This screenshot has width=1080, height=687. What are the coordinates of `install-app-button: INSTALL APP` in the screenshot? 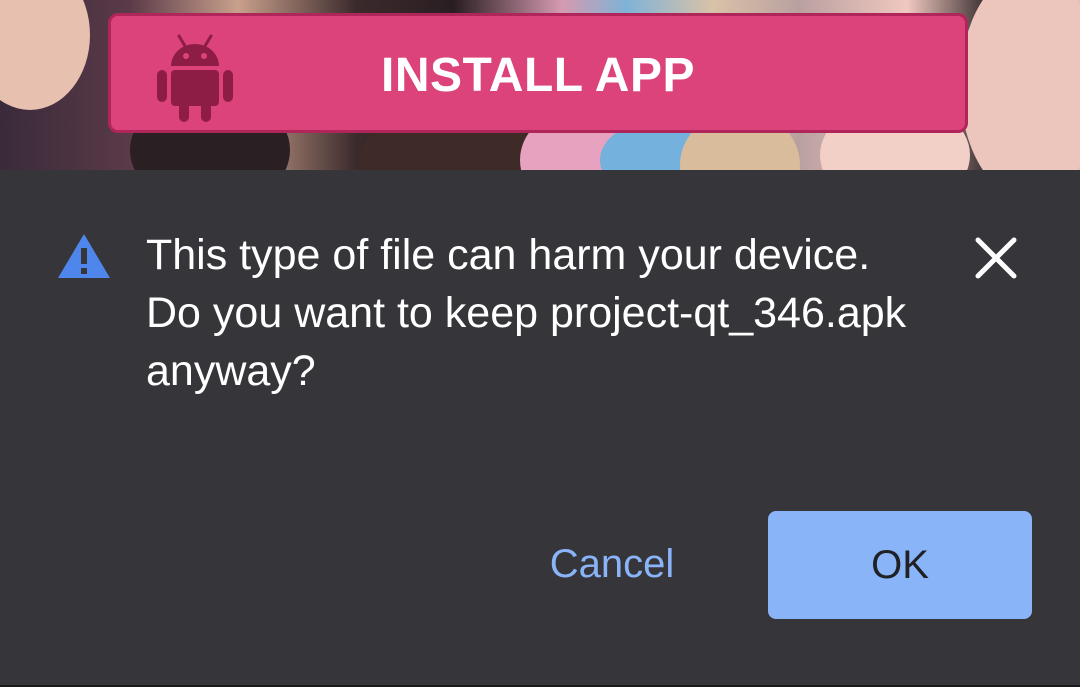 It's located at (538, 73).